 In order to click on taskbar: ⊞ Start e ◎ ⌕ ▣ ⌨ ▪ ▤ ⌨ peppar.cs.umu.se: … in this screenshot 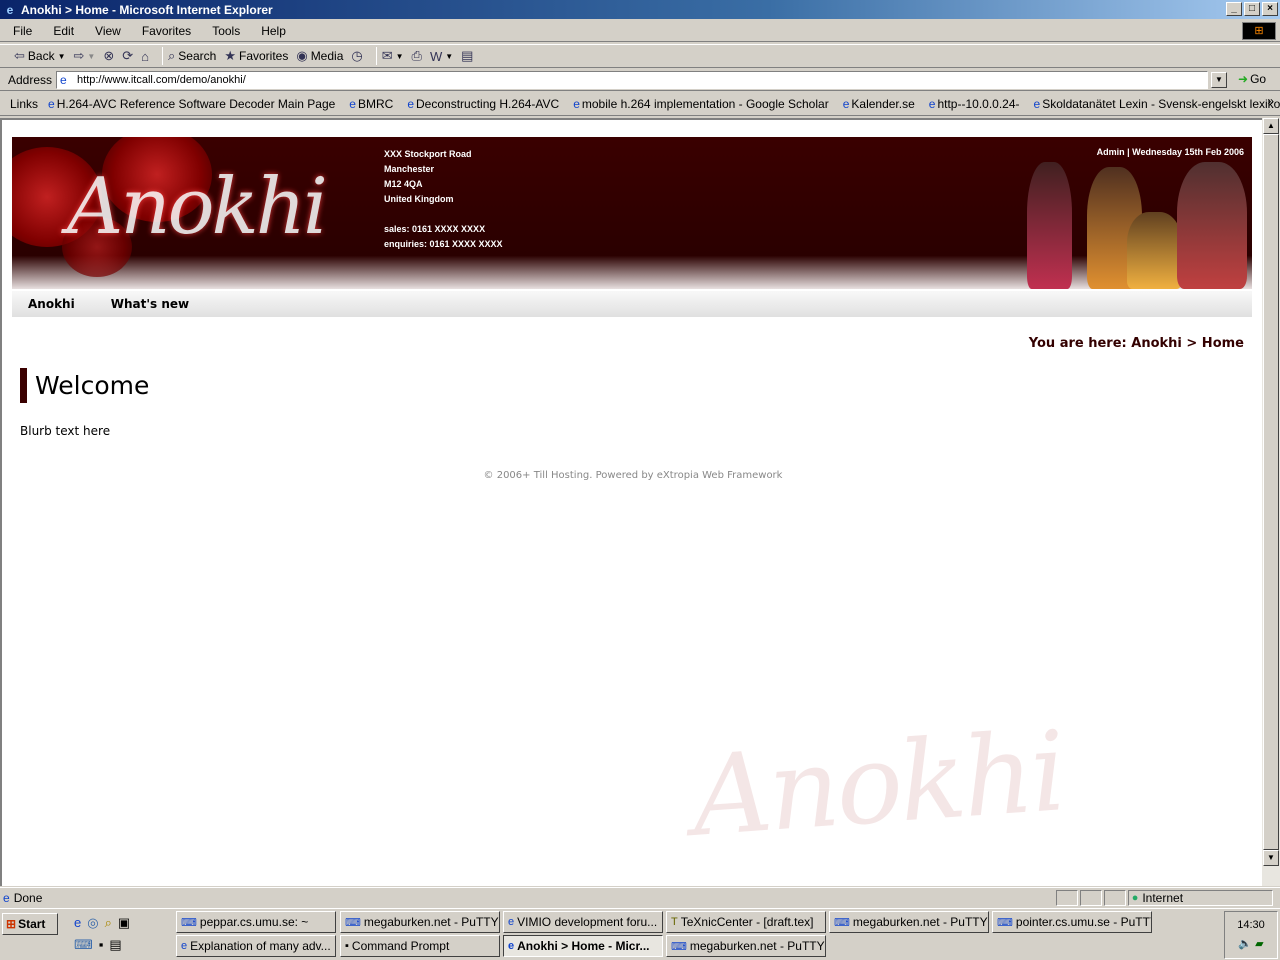, I will do `click(640, 934)`.